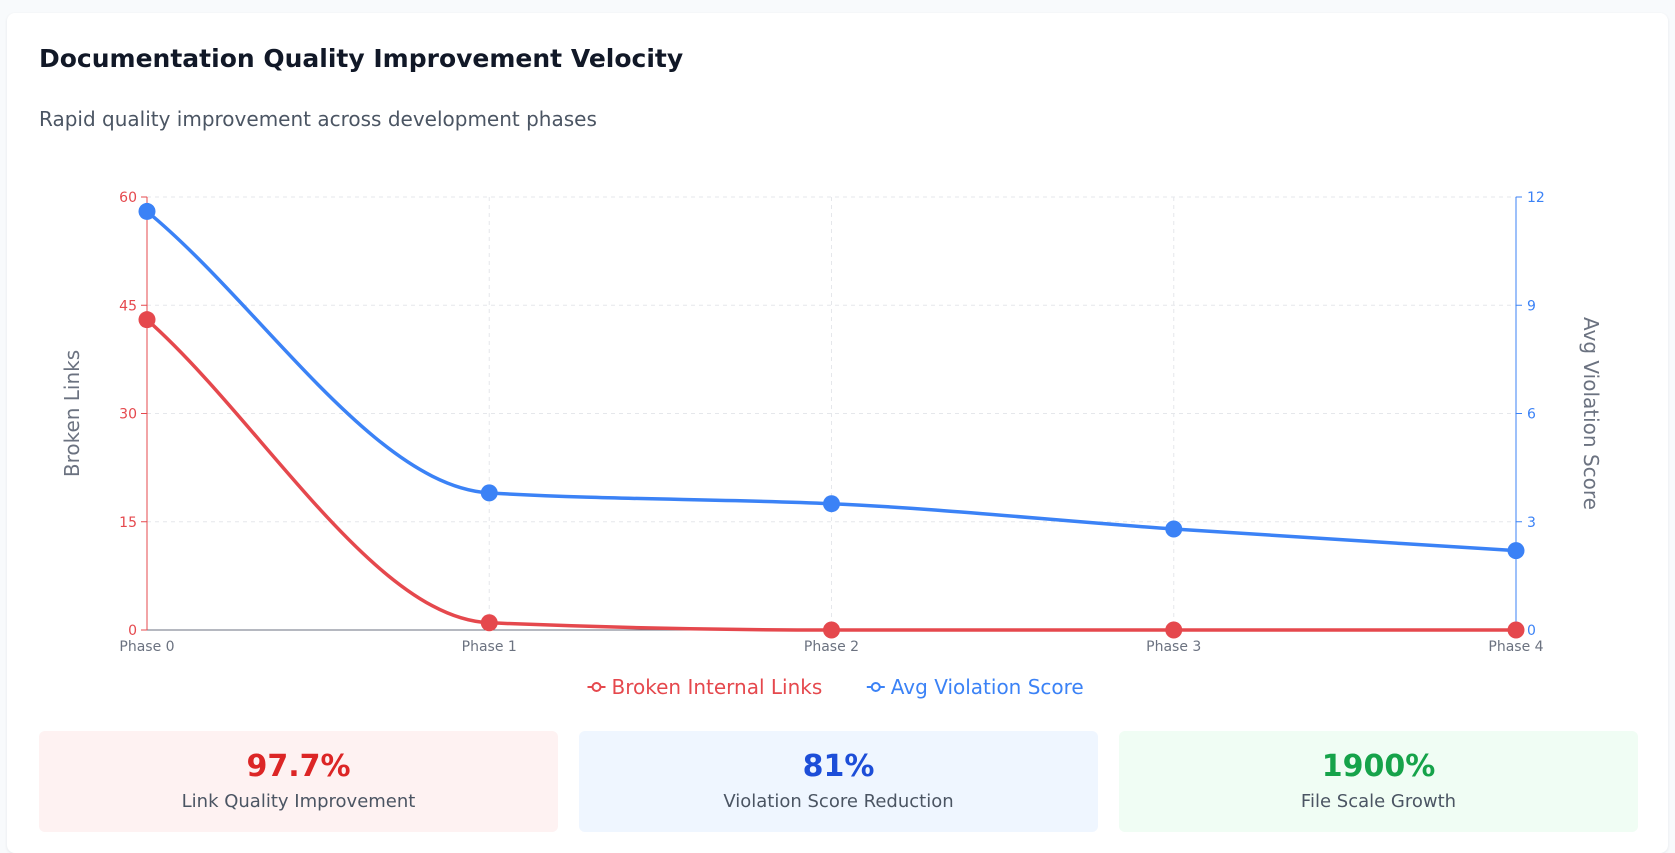  I want to click on y-axis-left-label: Broken Links, so click(72, 413).